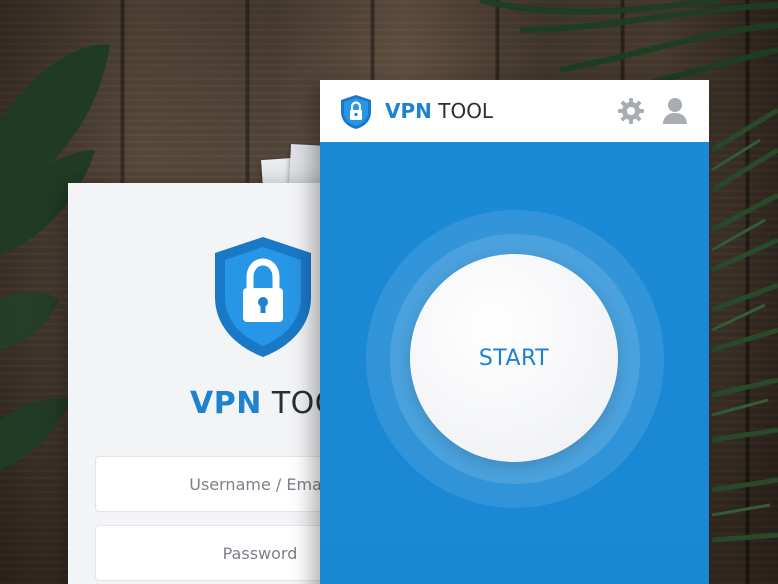 Image resolution: width=778 pixels, height=584 pixels. I want to click on gear-icon, so click(631, 111).